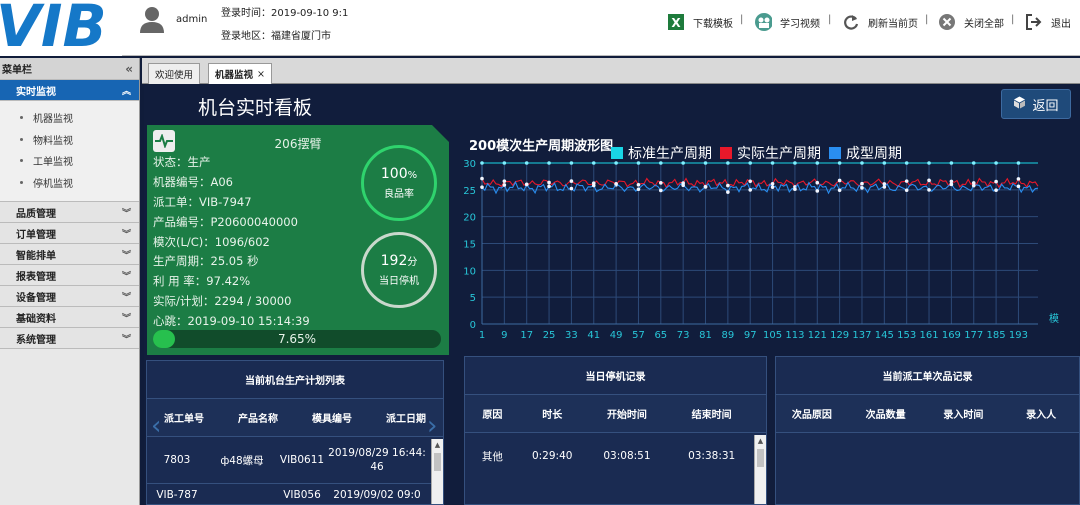 This screenshot has height=505, width=1080. What do you see at coordinates (787, 22) in the screenshot?
I see `study-video-button: 学习视频` at bounding box center [787, 22].